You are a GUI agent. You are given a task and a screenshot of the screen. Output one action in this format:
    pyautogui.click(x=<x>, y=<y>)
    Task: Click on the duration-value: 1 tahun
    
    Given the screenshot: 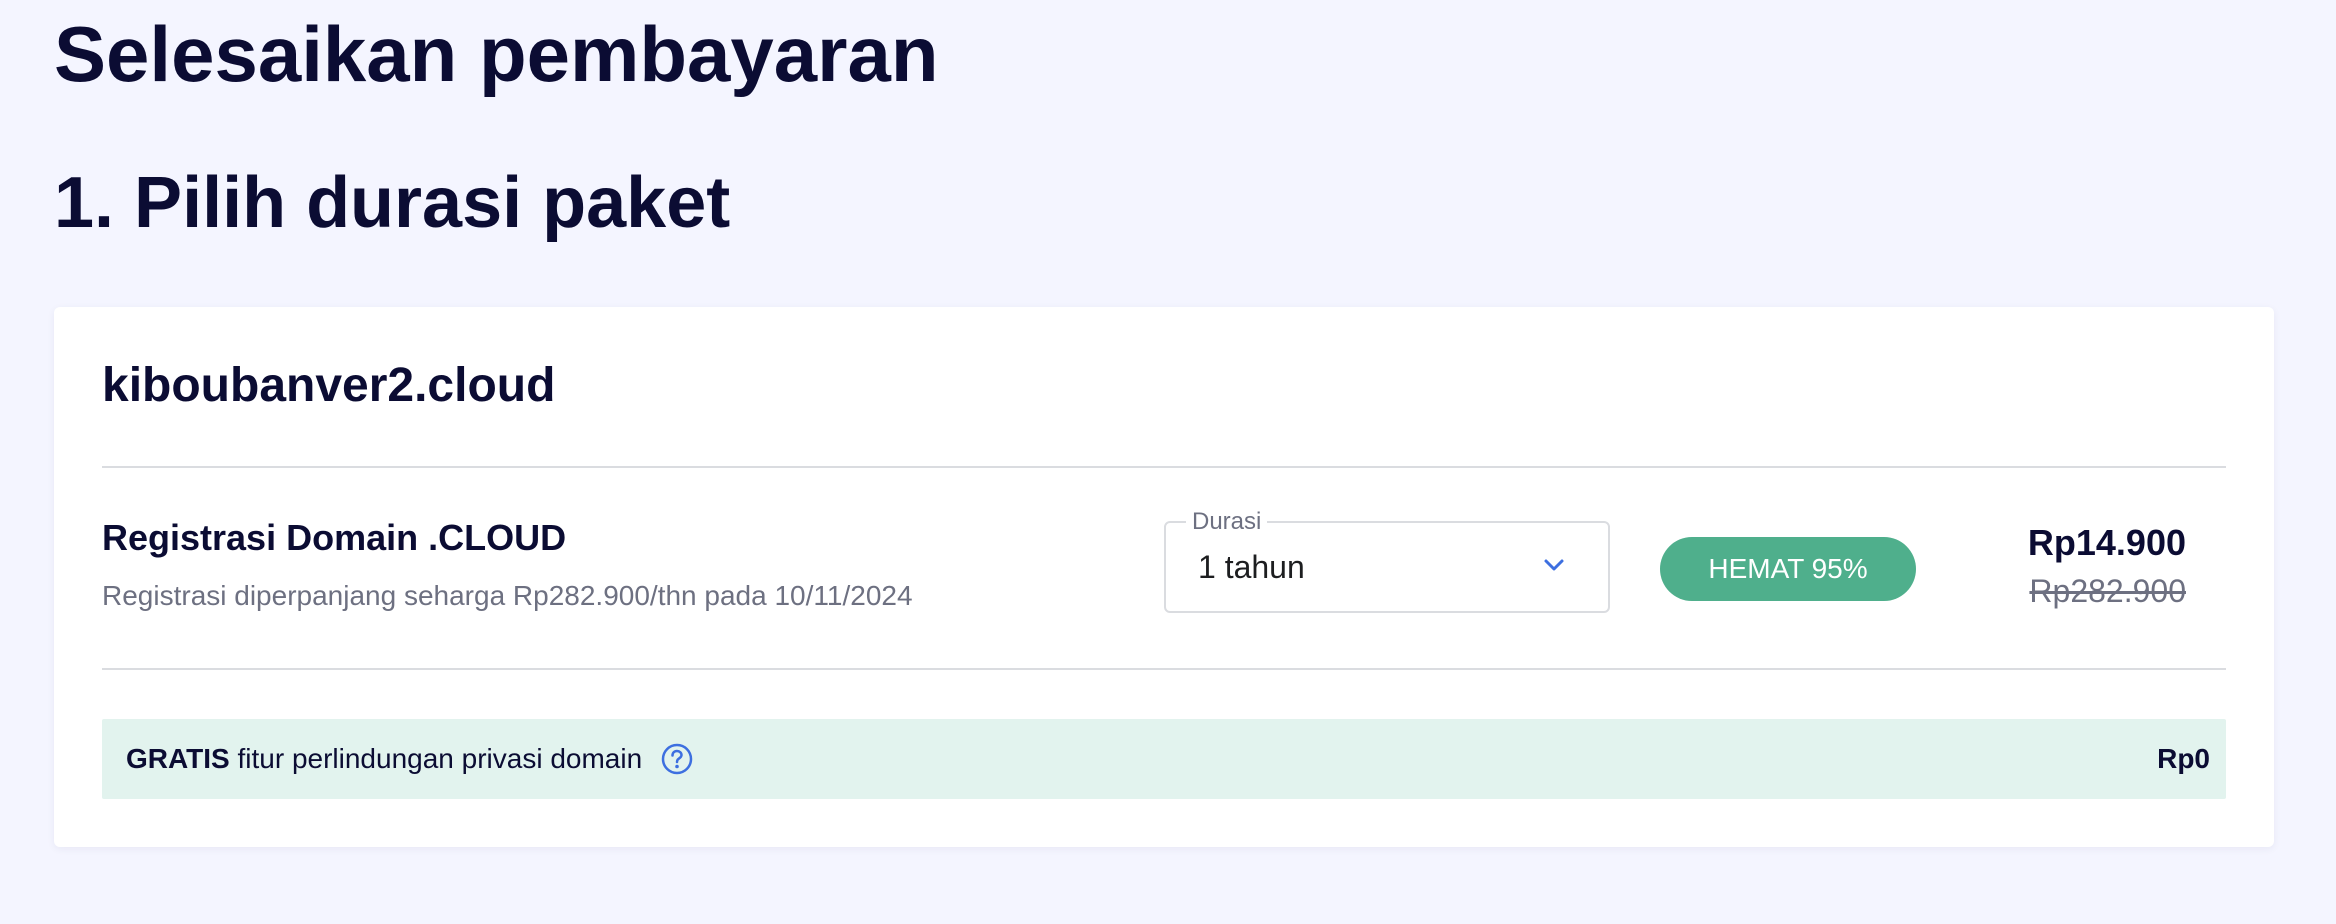 What is the action you would take?
    pyautogui.click(x=1251, y=567)
    